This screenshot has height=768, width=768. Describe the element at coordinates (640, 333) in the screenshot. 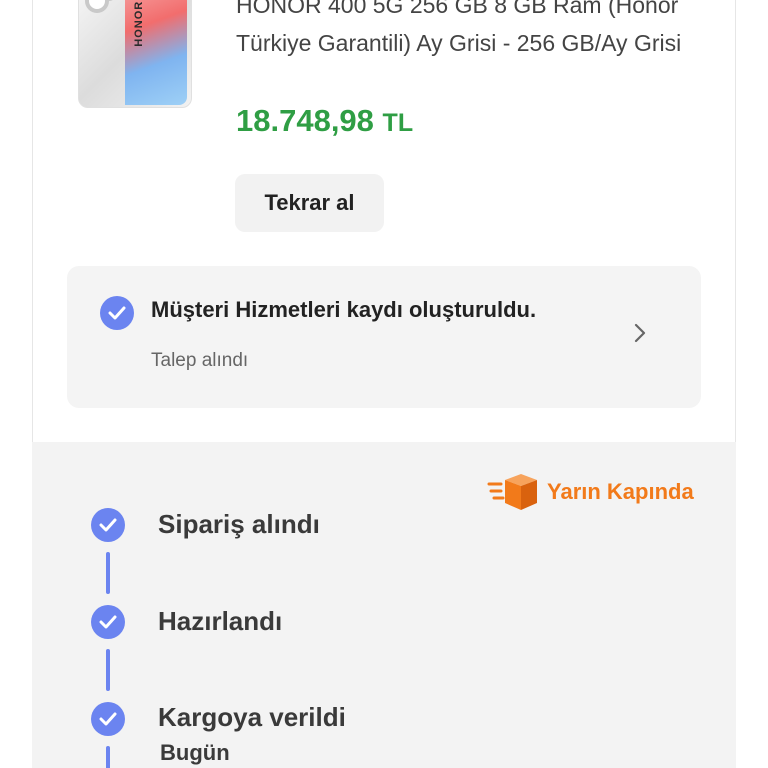

I see `chevron-right-icon` at that location.